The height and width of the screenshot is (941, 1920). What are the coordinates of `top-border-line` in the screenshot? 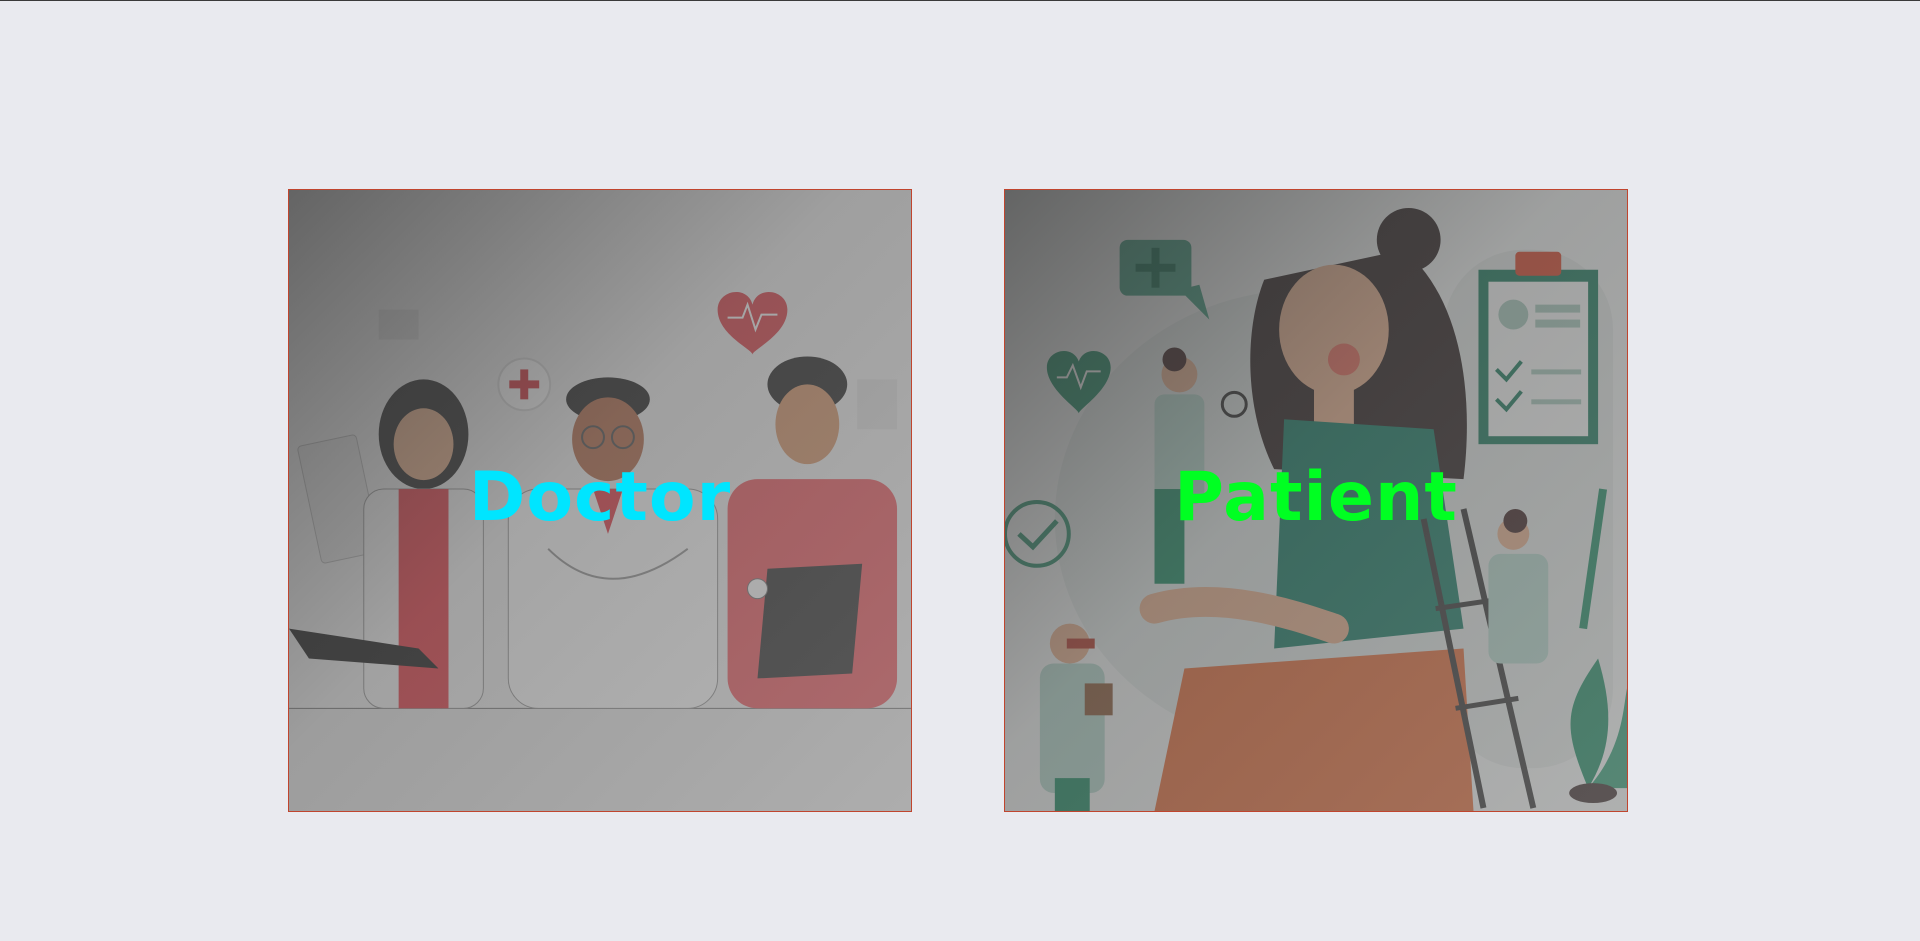 It's located at (960, 0).